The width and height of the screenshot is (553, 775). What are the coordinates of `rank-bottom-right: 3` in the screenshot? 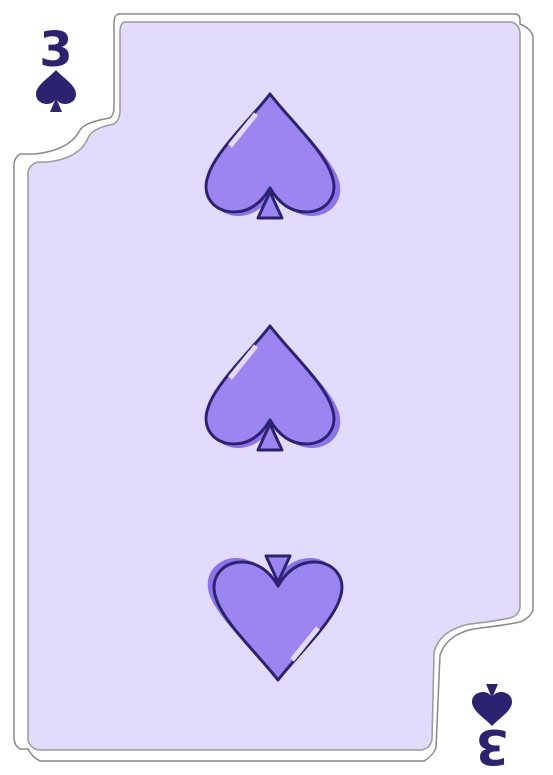 It's located at (491, 746).